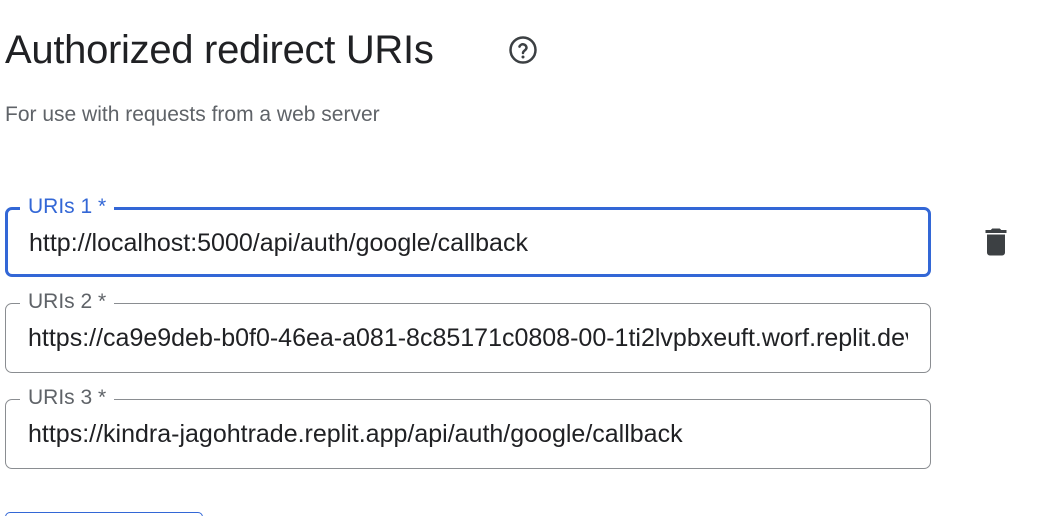 The image size is (1064, 516). What do you see at coordinates (67, 302) in the screenshot?
I see `uri-field-label: URIs 2 *` at bounding box center [67, 302].